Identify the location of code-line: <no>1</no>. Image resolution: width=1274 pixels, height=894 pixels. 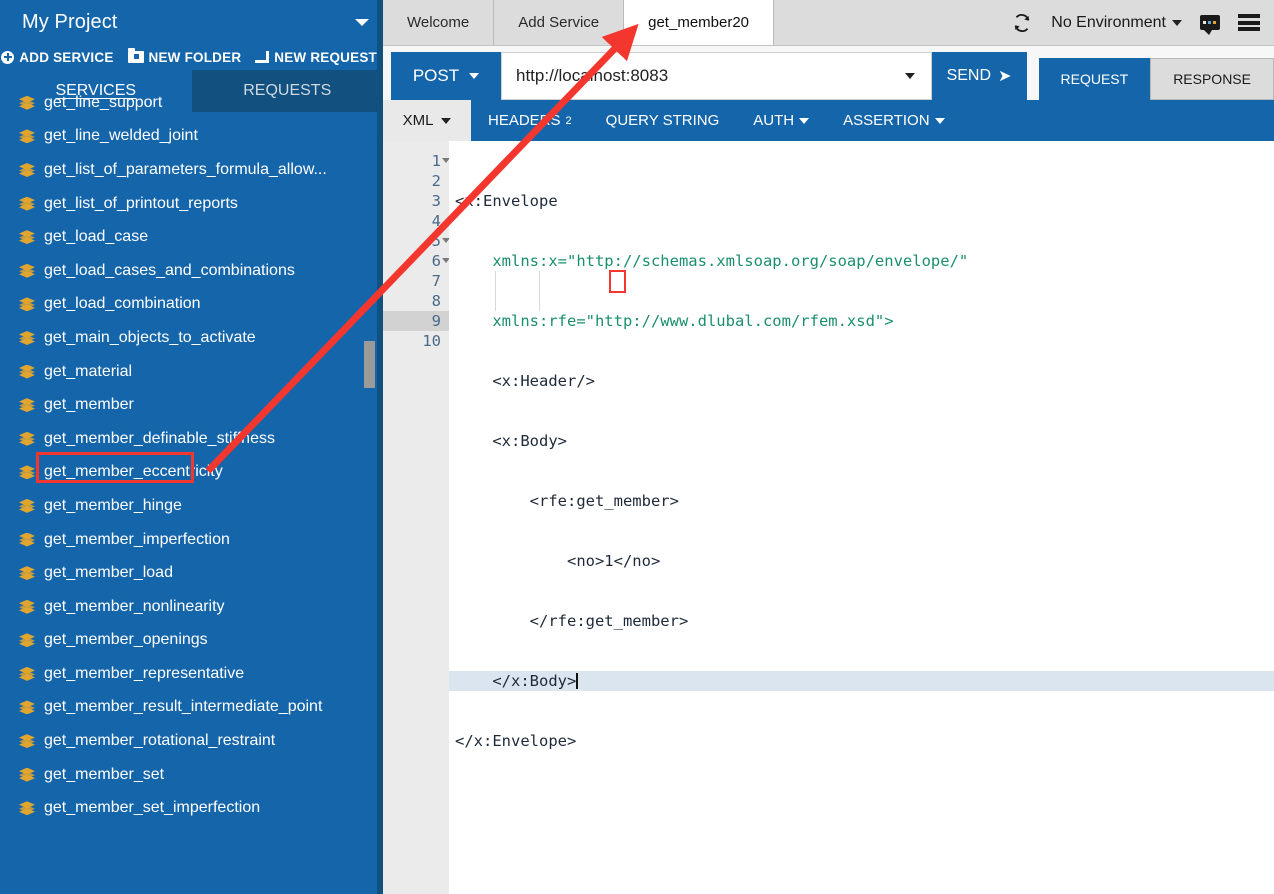
(558, 561).